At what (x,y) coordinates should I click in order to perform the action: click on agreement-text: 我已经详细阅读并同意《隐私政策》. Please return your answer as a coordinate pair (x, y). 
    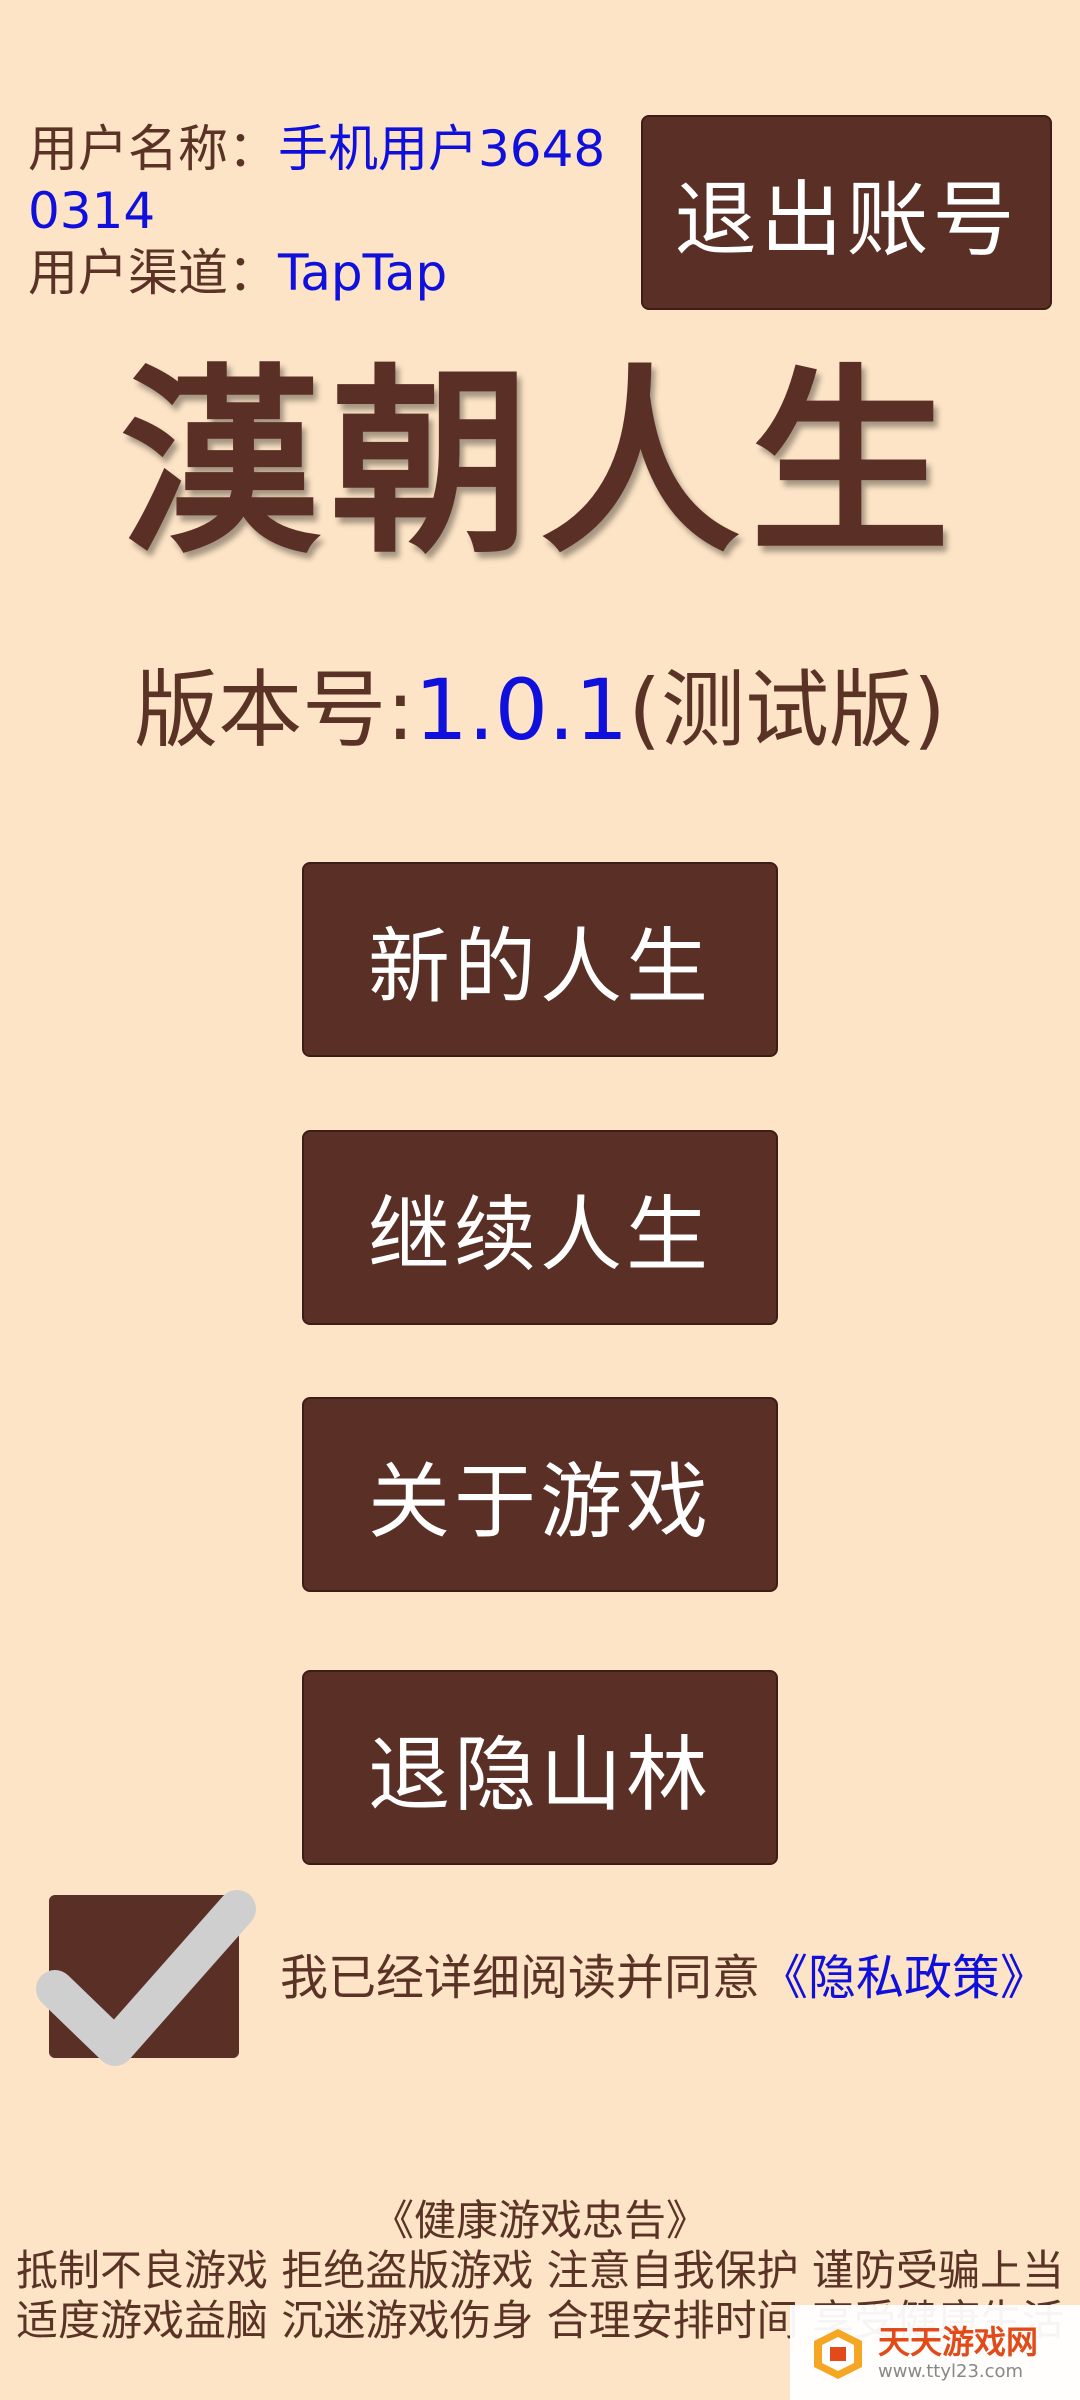
    Looking at the image, I should click on (664, 1978).